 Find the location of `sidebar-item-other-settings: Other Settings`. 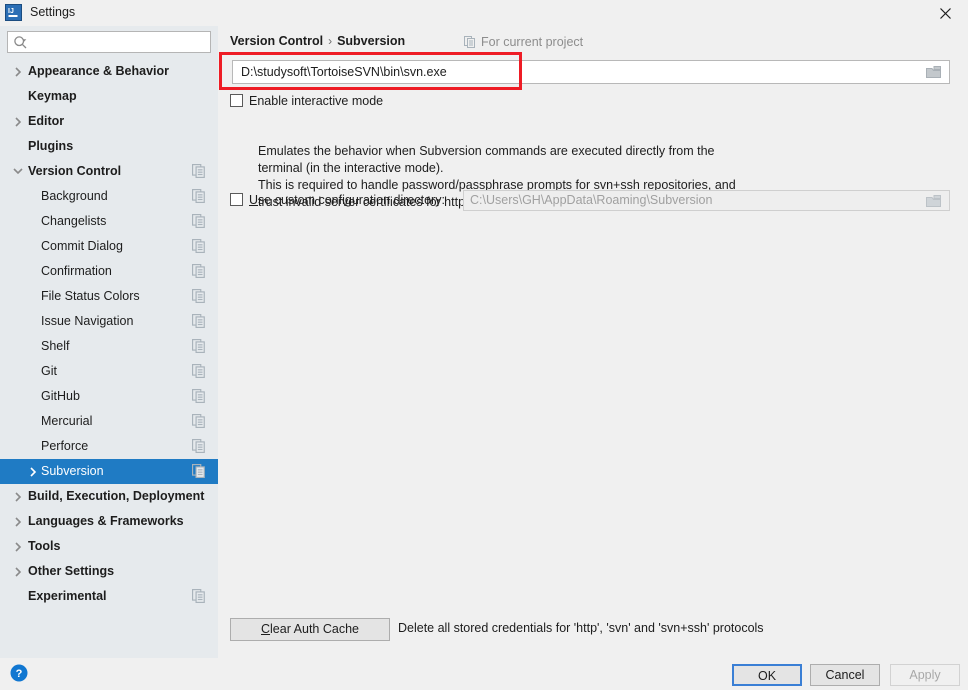

sidebar-item-other-settings: Other Settings is located at coordinates (109, 571).